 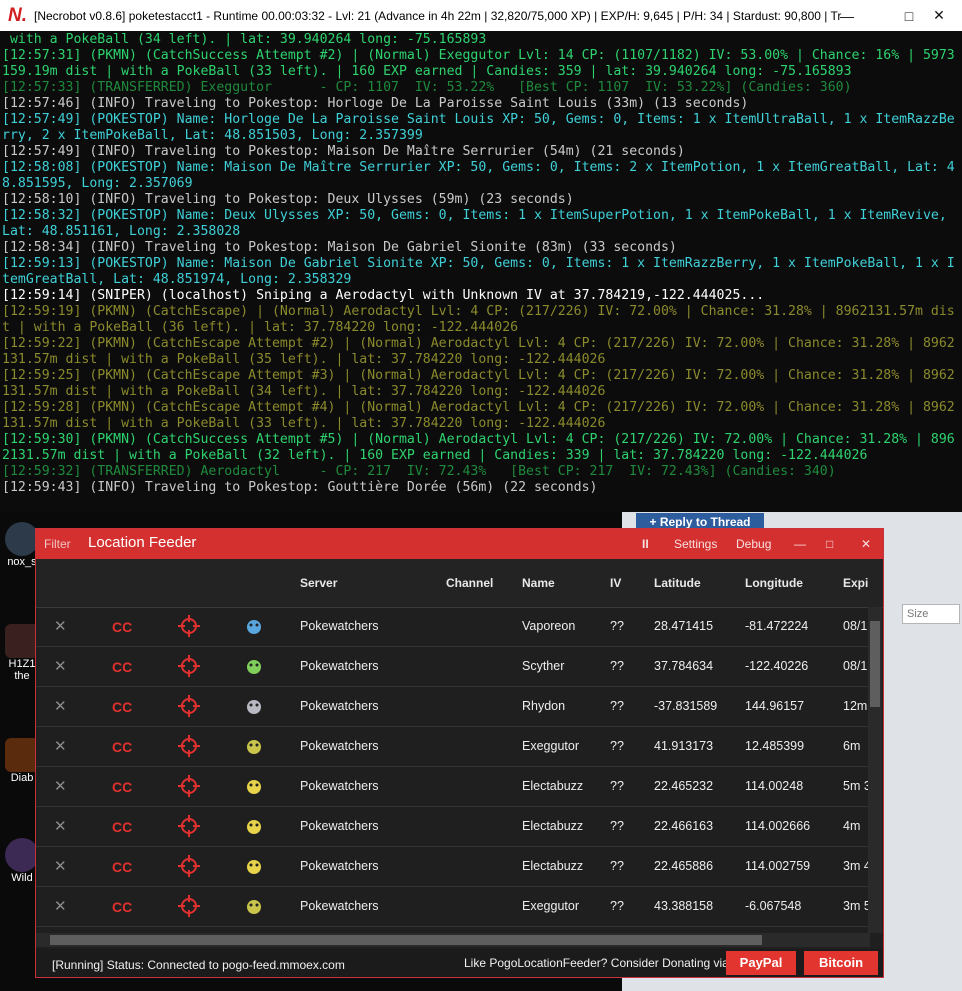 What do you see at coordinates (645, 544) in the screenshot?
I see `pause-button: II` at bounding box center [645, 544].